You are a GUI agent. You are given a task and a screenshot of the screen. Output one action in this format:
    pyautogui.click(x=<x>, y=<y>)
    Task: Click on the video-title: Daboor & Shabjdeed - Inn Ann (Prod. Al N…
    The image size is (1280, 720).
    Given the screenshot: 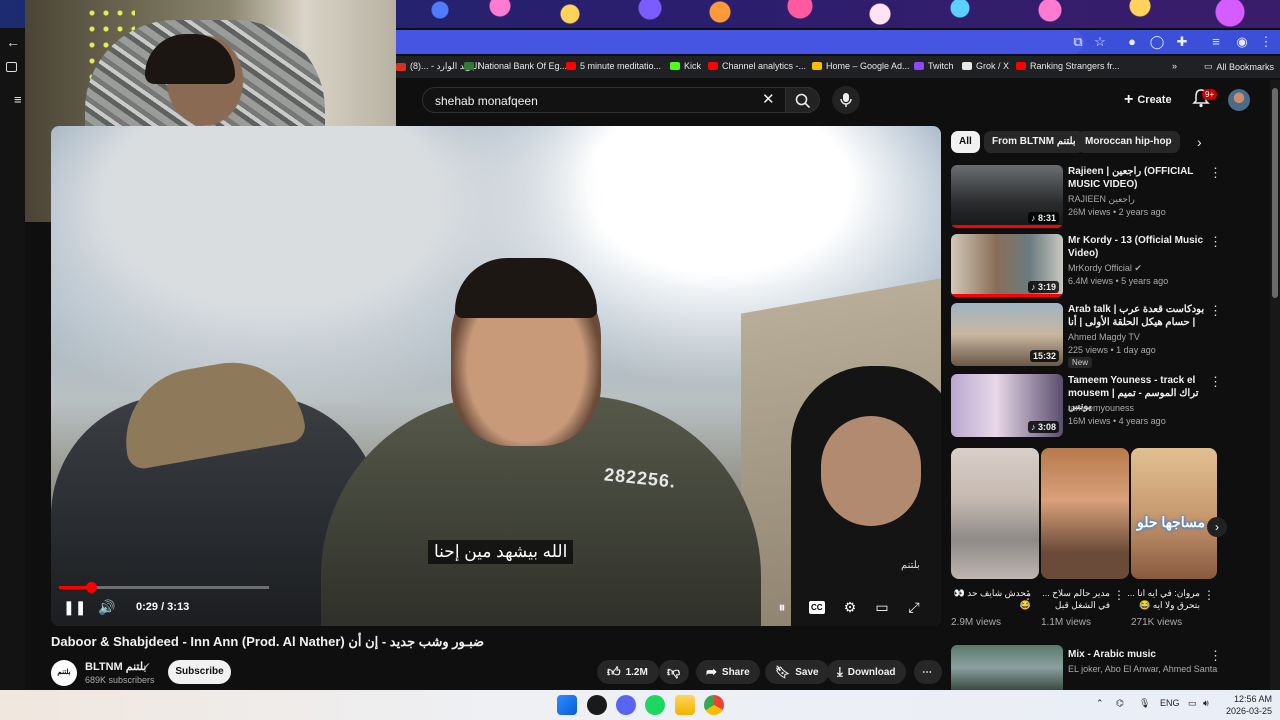 What is the action you would take?
    pyautogui.click(x=268, y=641)
    